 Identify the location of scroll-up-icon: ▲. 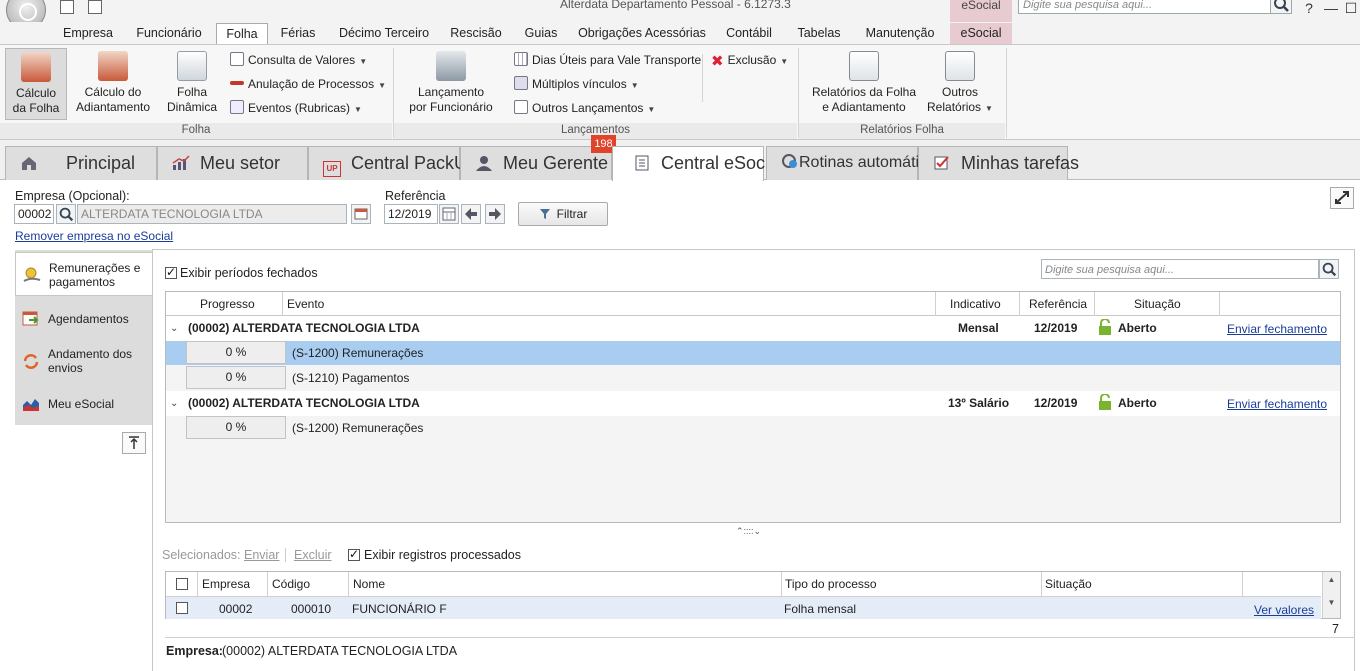
(1331, 579).